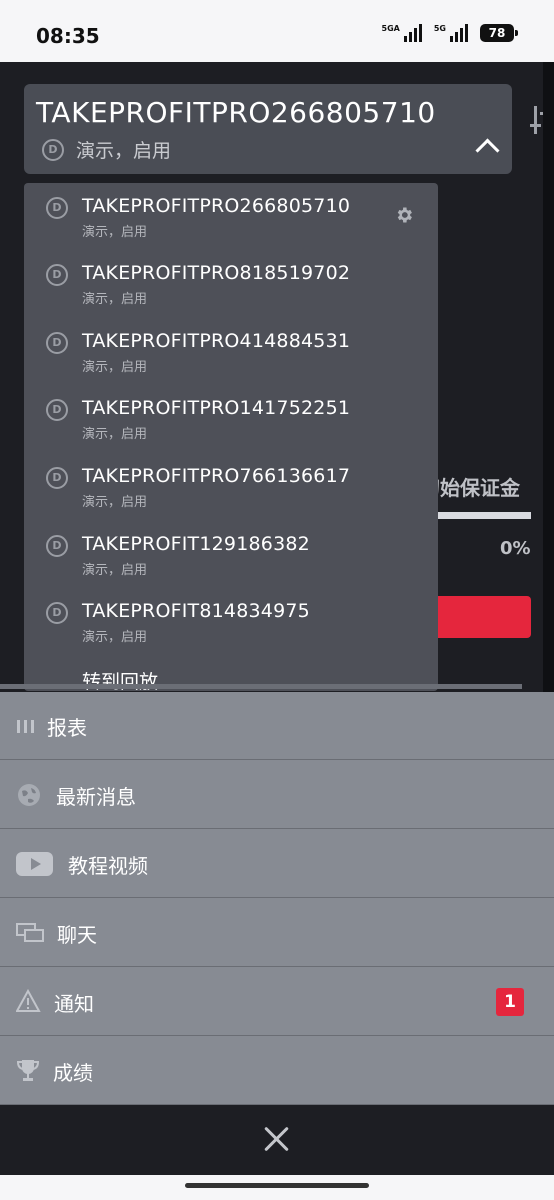 The width and height of the screenshot is (554, 1200). I want to click on dropdown-scrollbar, so click(261, 686).